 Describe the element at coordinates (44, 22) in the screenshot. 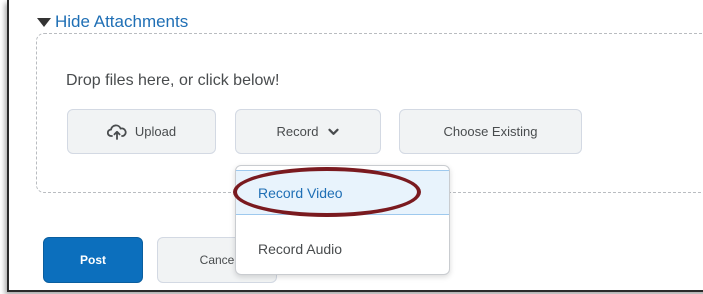

I see `caret-down-icon` at that location.